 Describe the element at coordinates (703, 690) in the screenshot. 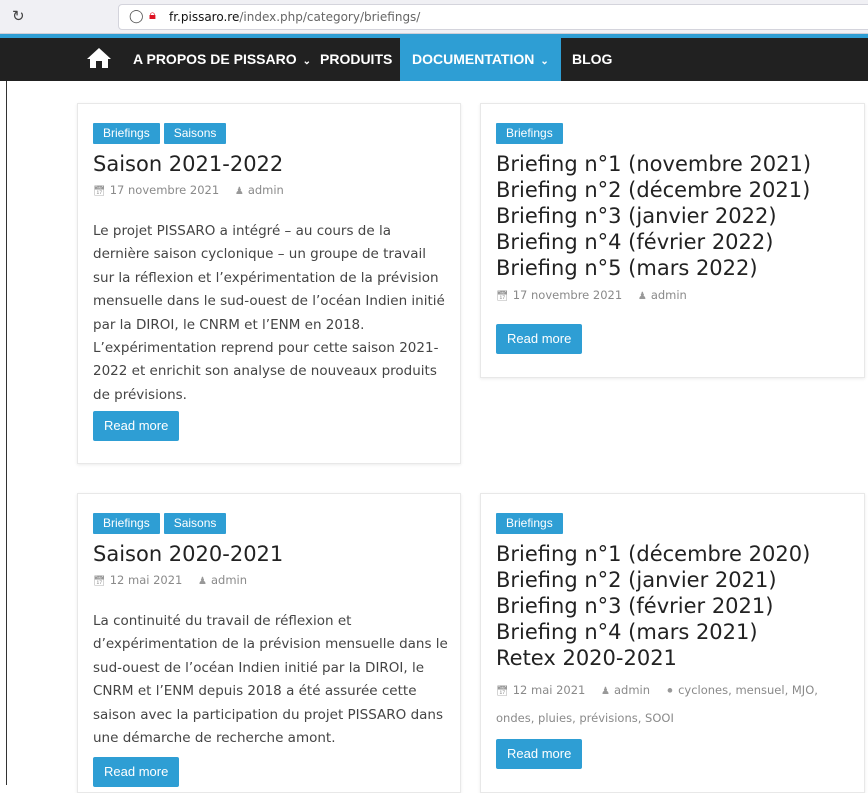

I see `post-keyword: cyclones` at that location.